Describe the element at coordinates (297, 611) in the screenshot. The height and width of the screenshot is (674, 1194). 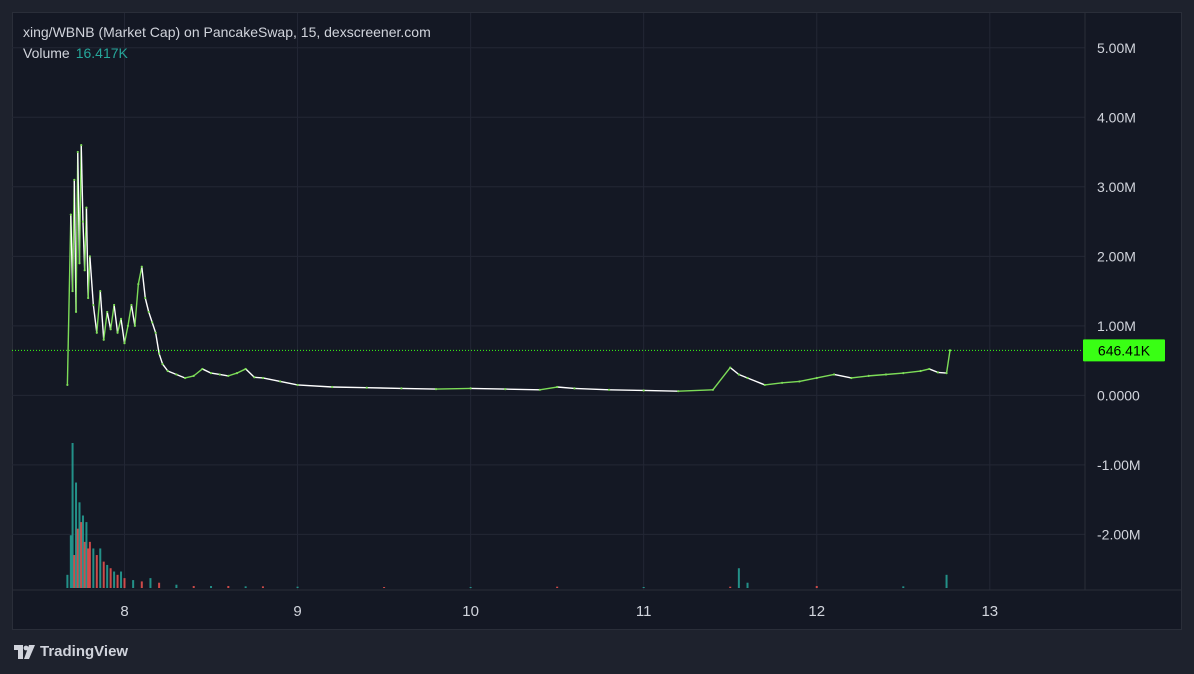
I see `x-tick-label: 9` at that location.